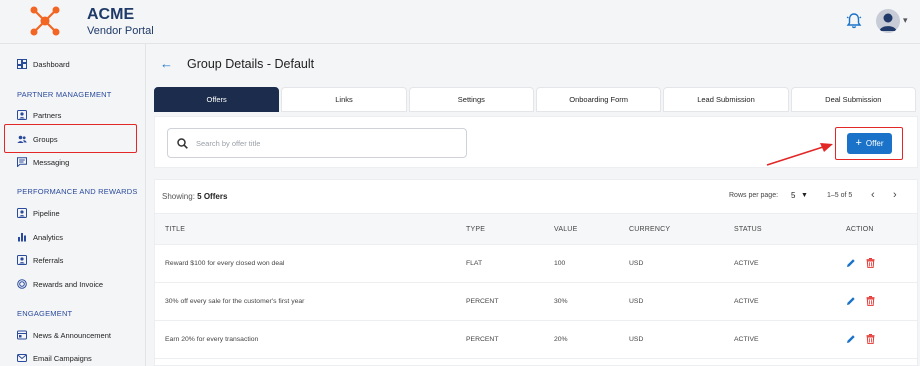  I want to click on sidebar-item-label: Messaging, so click(51, 162).